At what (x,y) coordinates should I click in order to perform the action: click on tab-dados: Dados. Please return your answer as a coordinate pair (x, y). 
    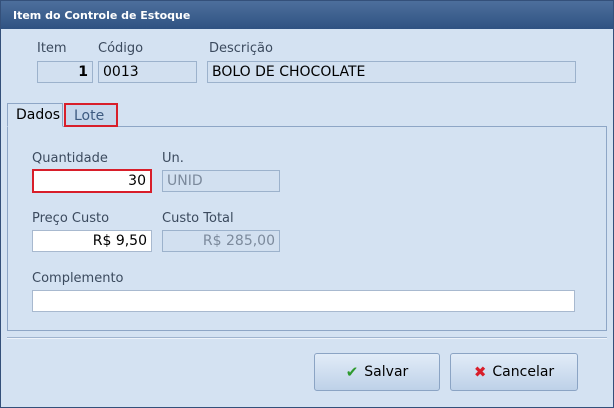
    Looking at the image, I should click on (35, 115).